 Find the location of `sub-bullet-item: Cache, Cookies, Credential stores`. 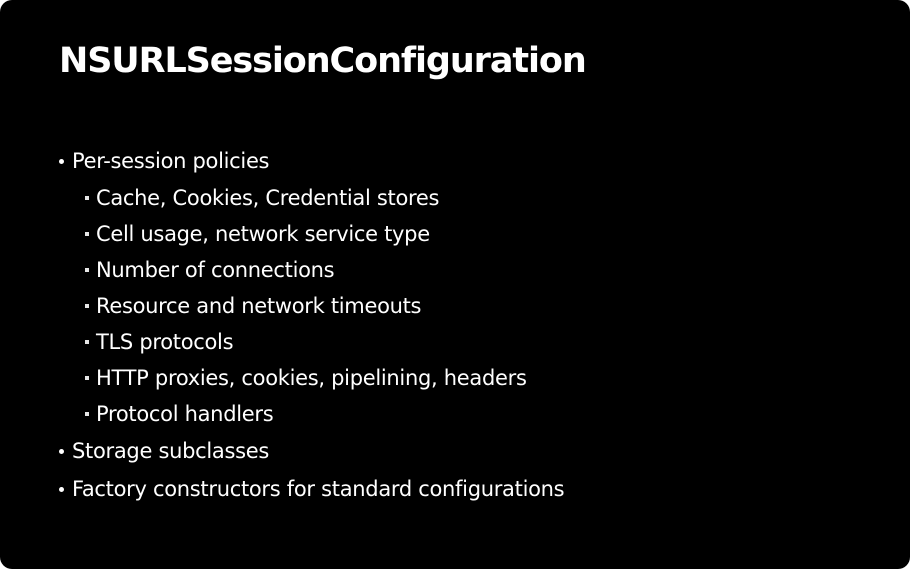

sub-bullet-item: Cache, Cookies, Credential stores is located at coordinates (311, 198).